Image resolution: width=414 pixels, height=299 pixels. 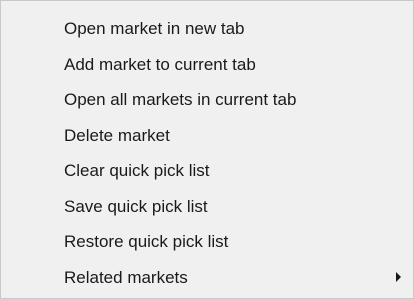 I want to click on menu-item-related-markets: Related markets, so click(x=207, y=278).